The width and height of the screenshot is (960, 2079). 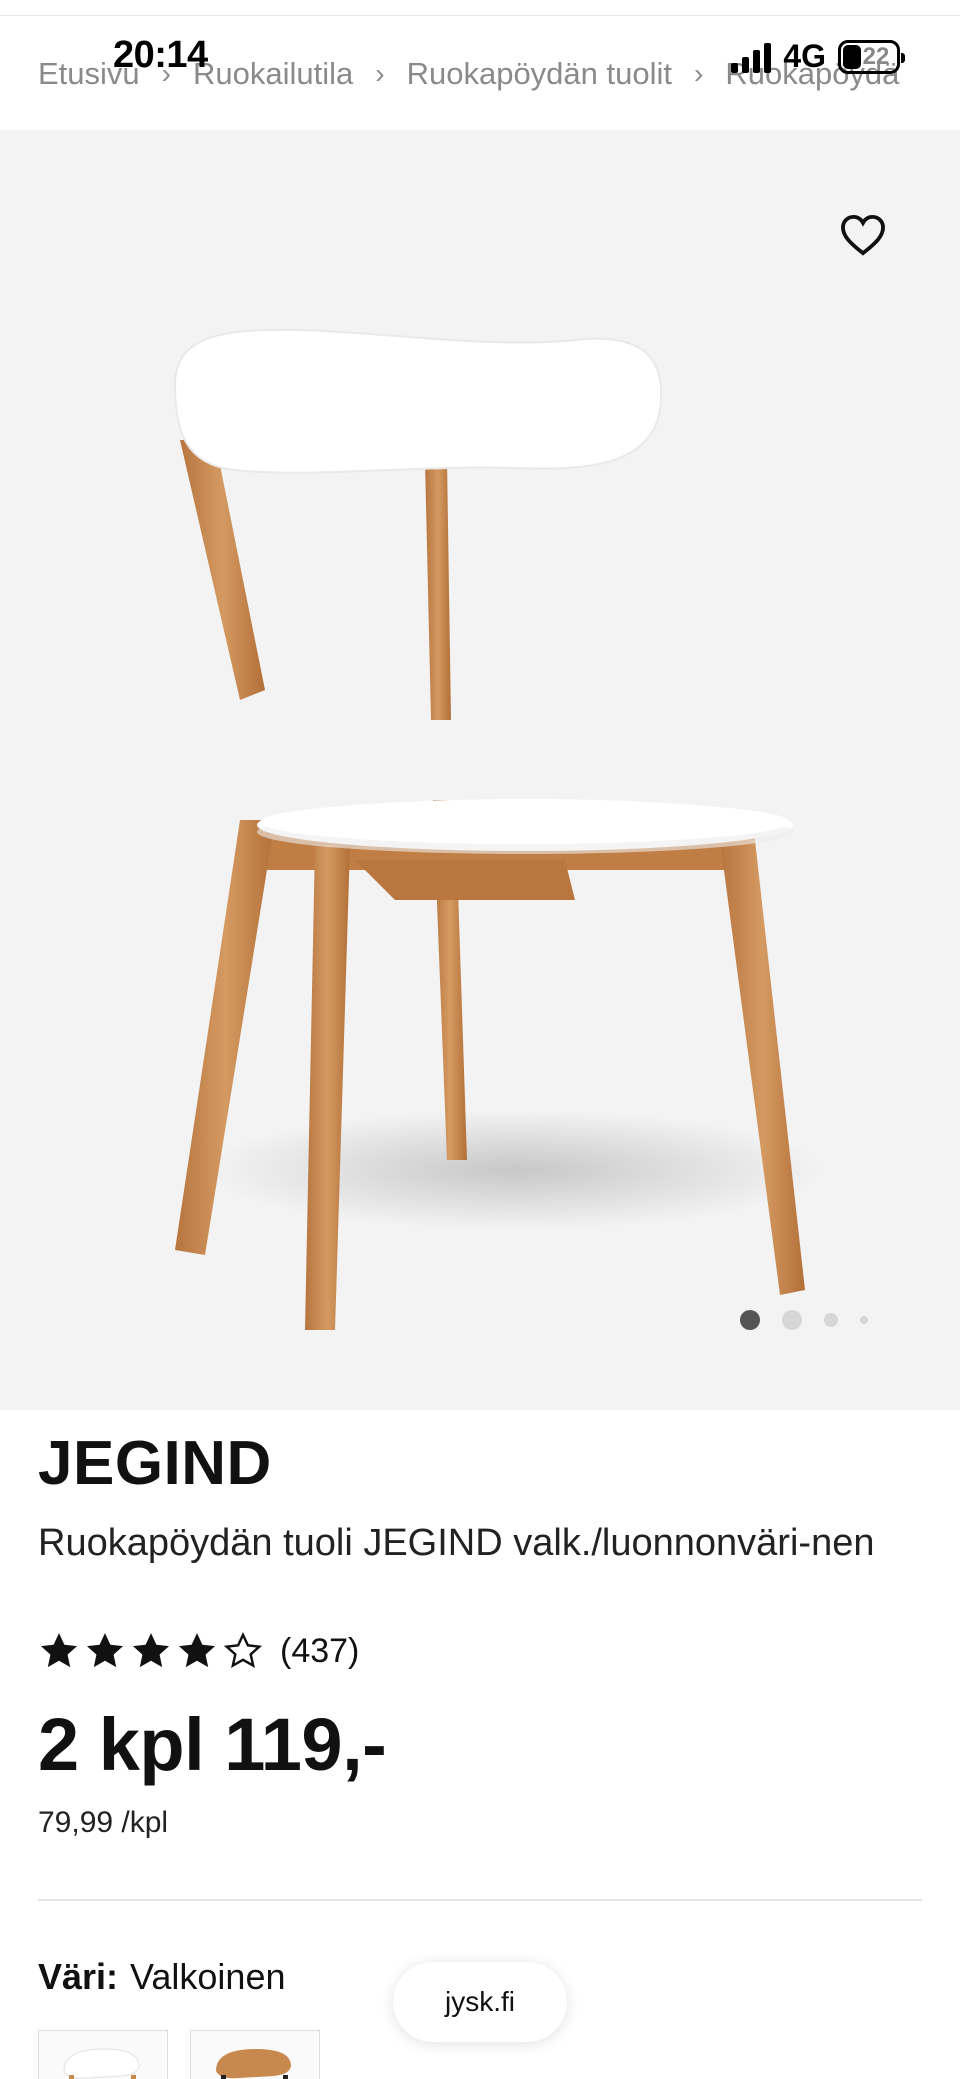 What do you see at coordinates (930, 70) in the screenshot?
I see `breadcrumb-fade` at bounding box center [930, 70].